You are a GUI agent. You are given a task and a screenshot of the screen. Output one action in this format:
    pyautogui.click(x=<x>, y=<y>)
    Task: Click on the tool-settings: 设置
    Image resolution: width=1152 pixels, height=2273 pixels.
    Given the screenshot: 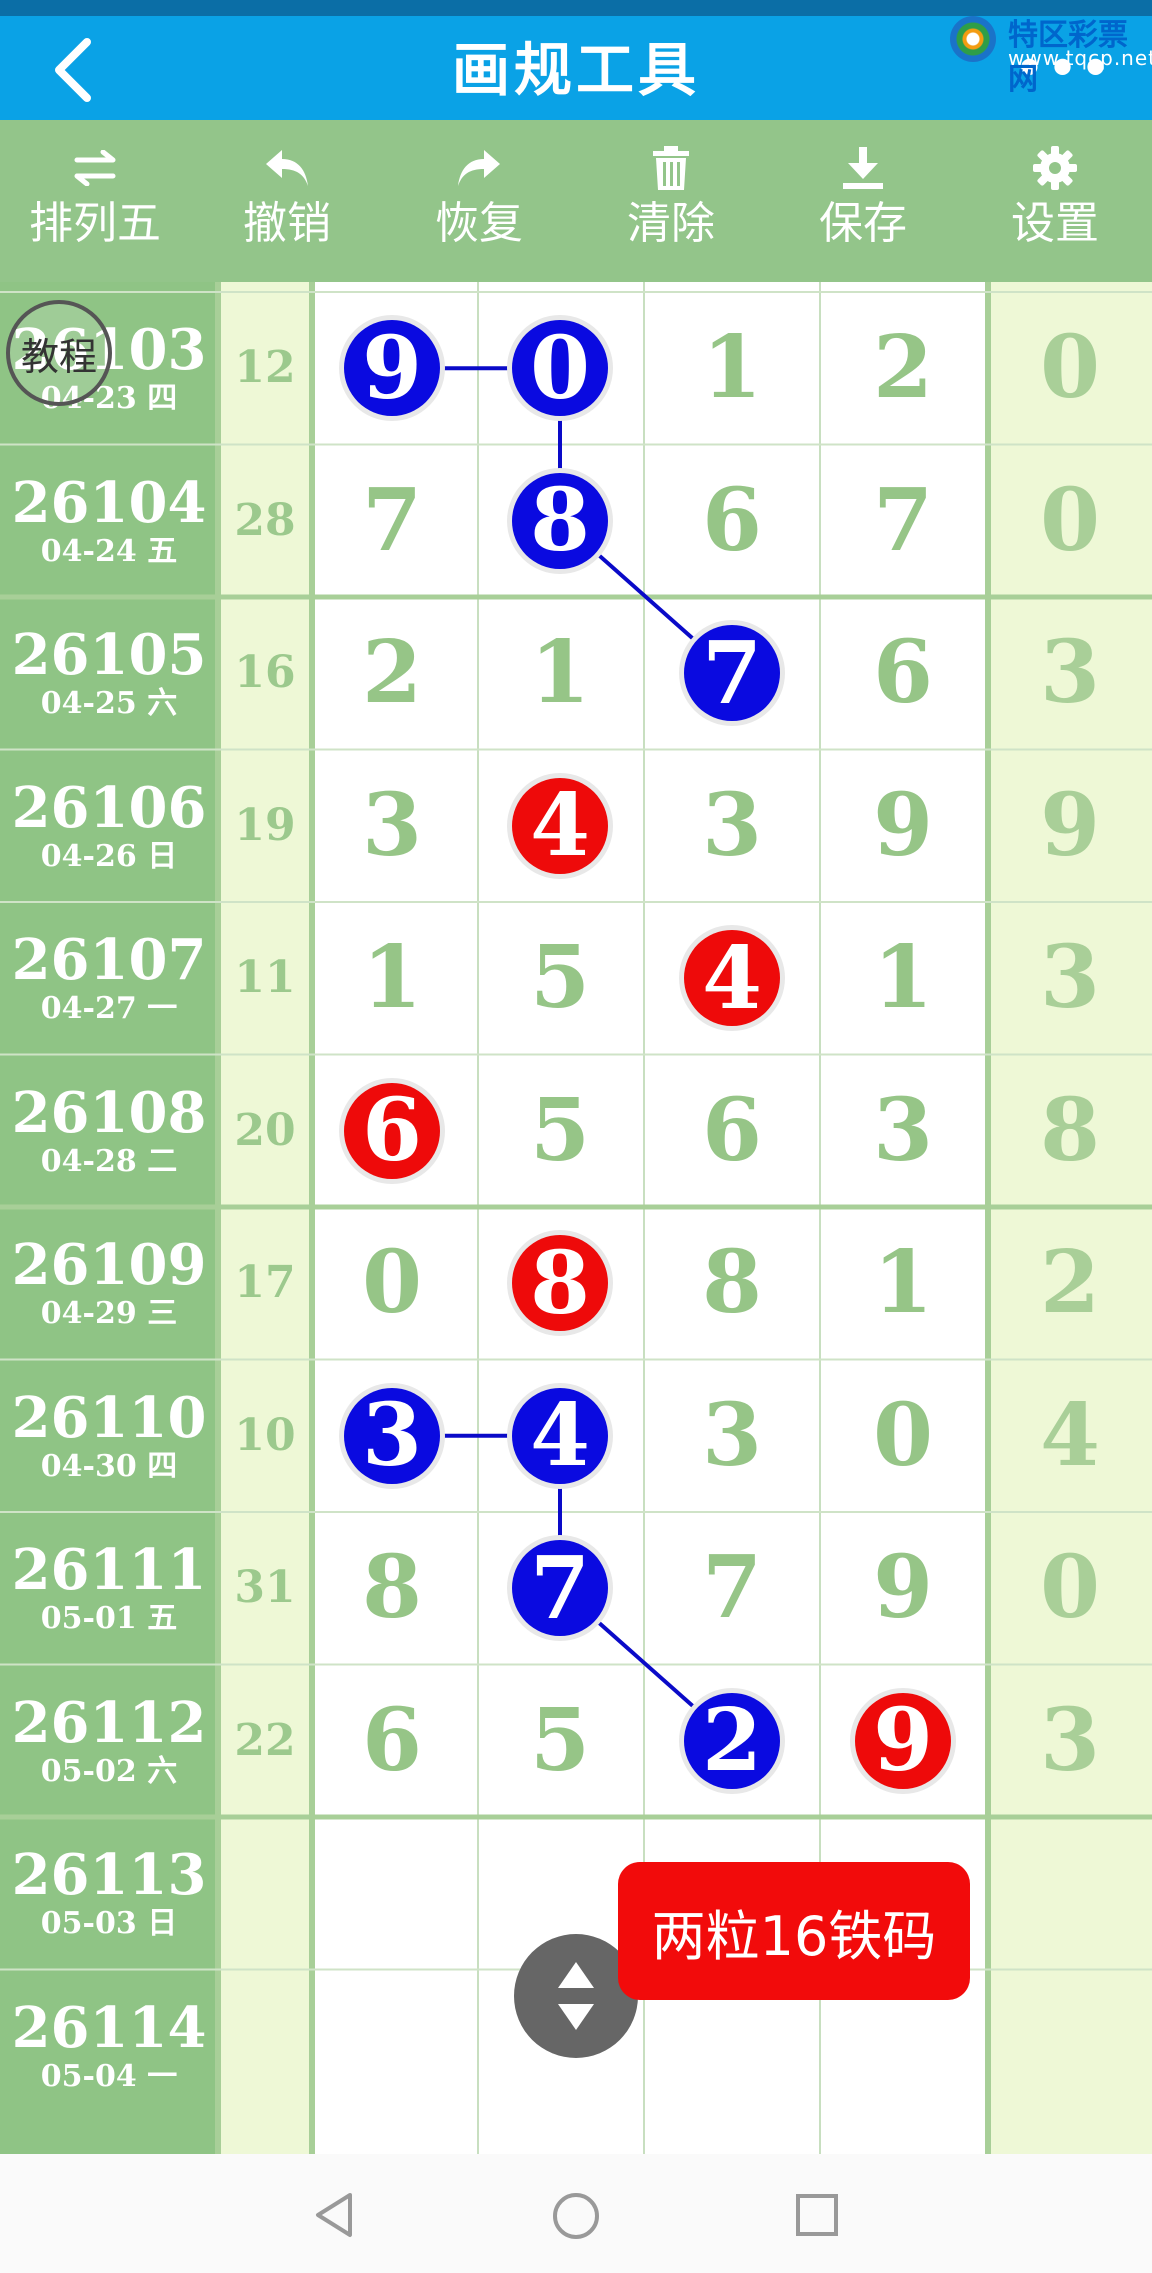 What is the action you would take?
    pyautogui.click(x=1055, y=205)
    